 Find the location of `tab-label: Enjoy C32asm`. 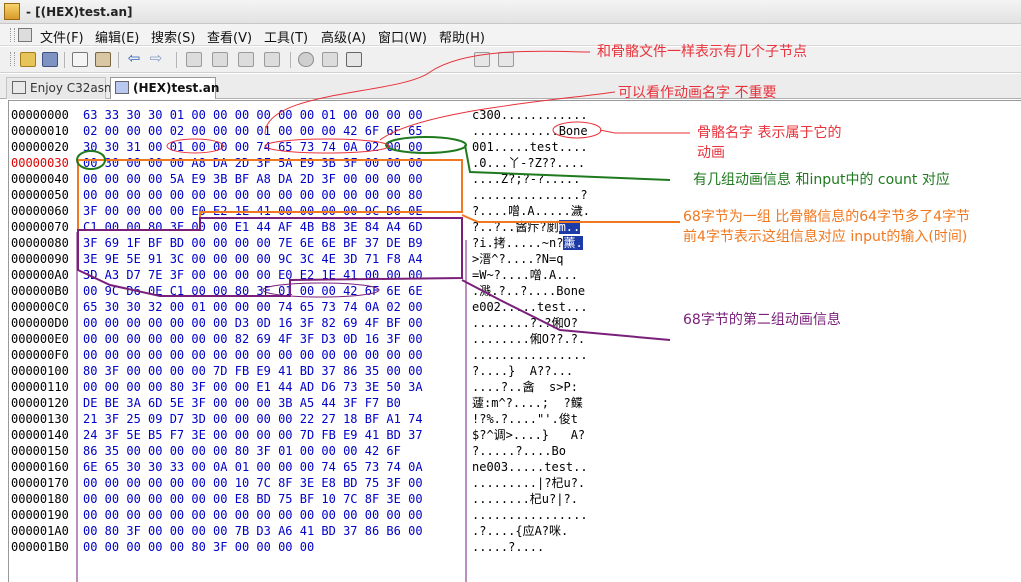

tab-label: Enjoy C32asm is located at coordinates (73, 88).